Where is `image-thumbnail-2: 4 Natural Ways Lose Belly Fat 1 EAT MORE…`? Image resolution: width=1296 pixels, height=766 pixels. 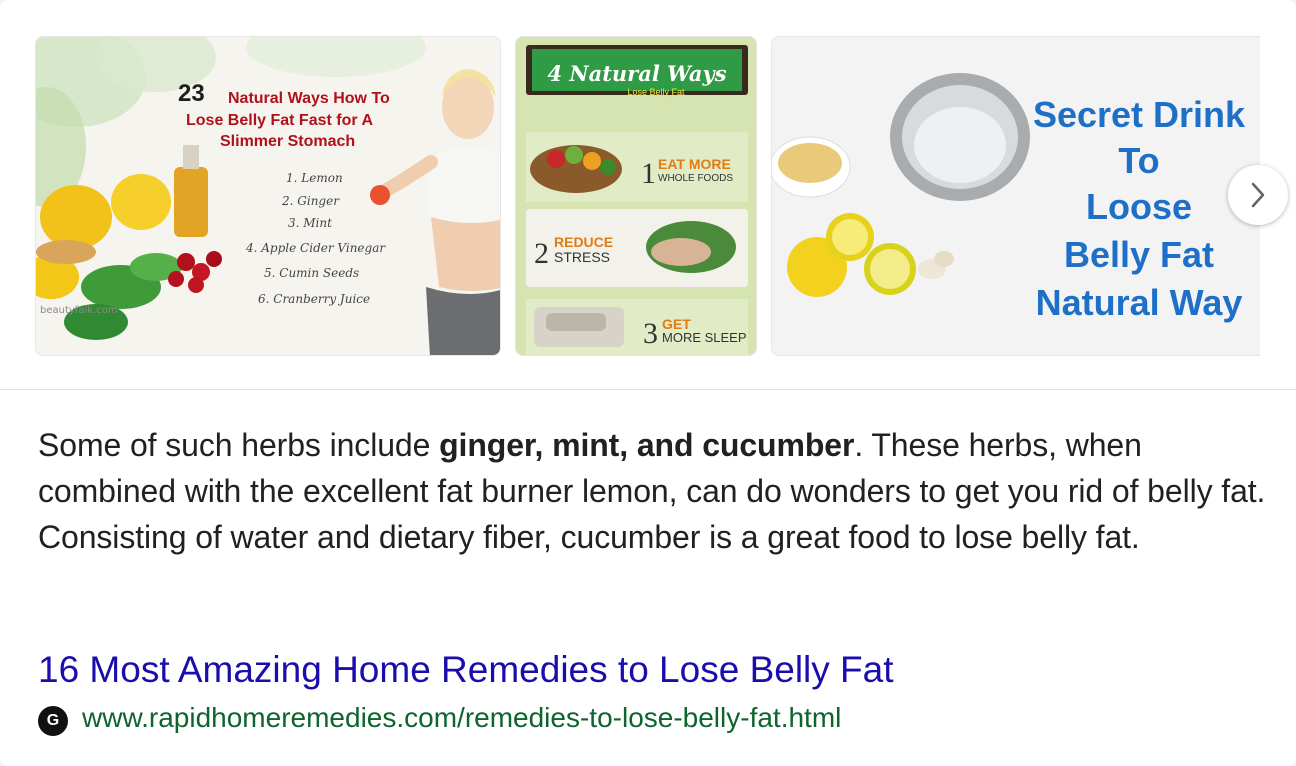
image-thumbnail-2: 4 Natural Ways Lose Belly Fat 1 EAT MORE… is located at coordinates (636, 196).